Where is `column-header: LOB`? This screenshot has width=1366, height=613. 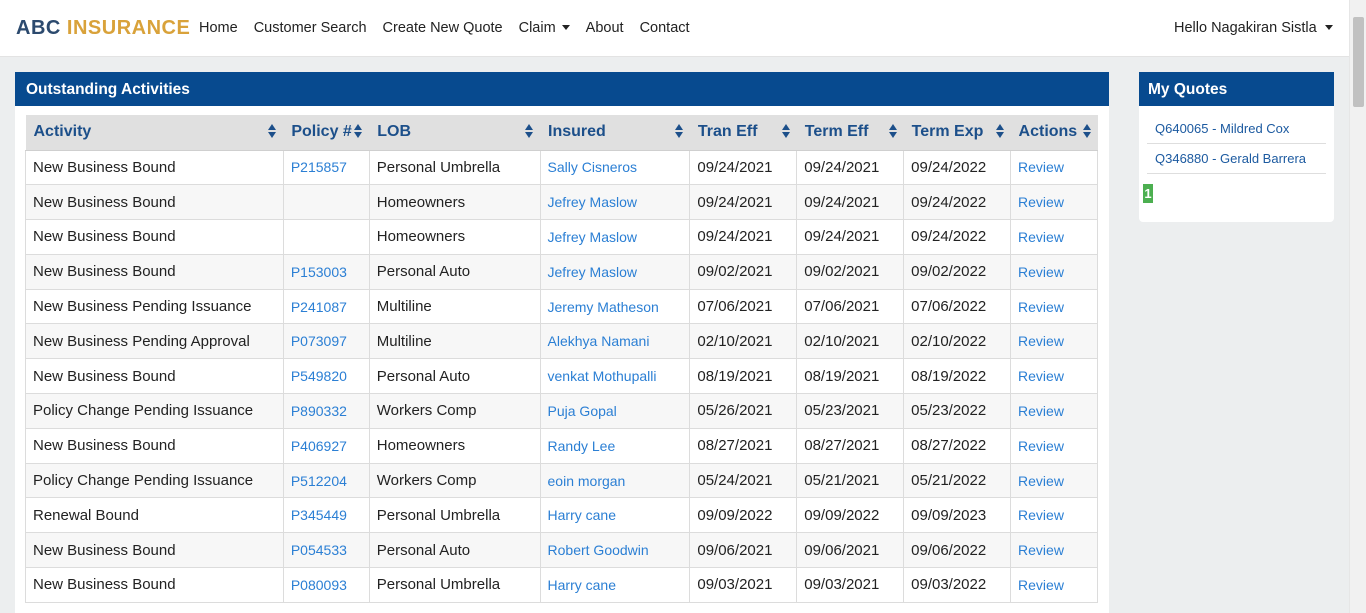 column-header: LOB is located at coordinates (455, 133).